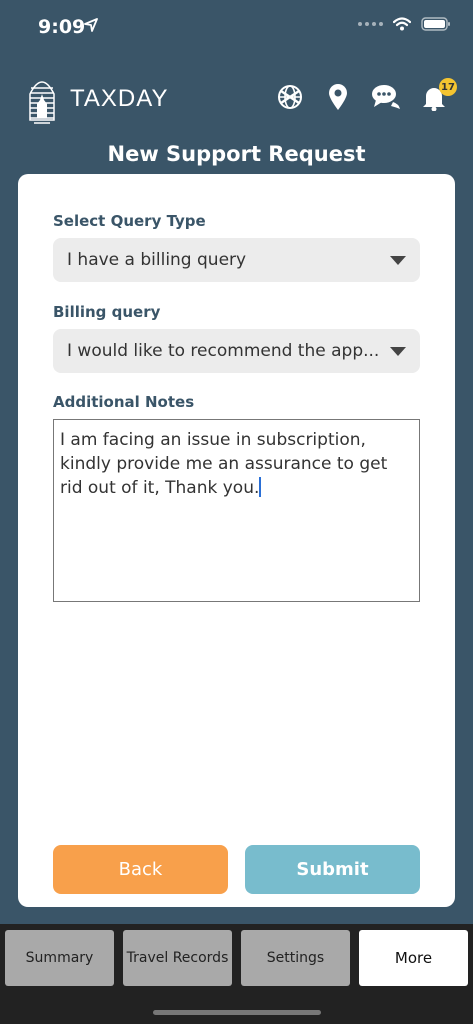 The height and width of the screenshot is (1024, 473). Describe the element at coordinates (435, 24) in the screenshot. I see `battery-icon` at that location.